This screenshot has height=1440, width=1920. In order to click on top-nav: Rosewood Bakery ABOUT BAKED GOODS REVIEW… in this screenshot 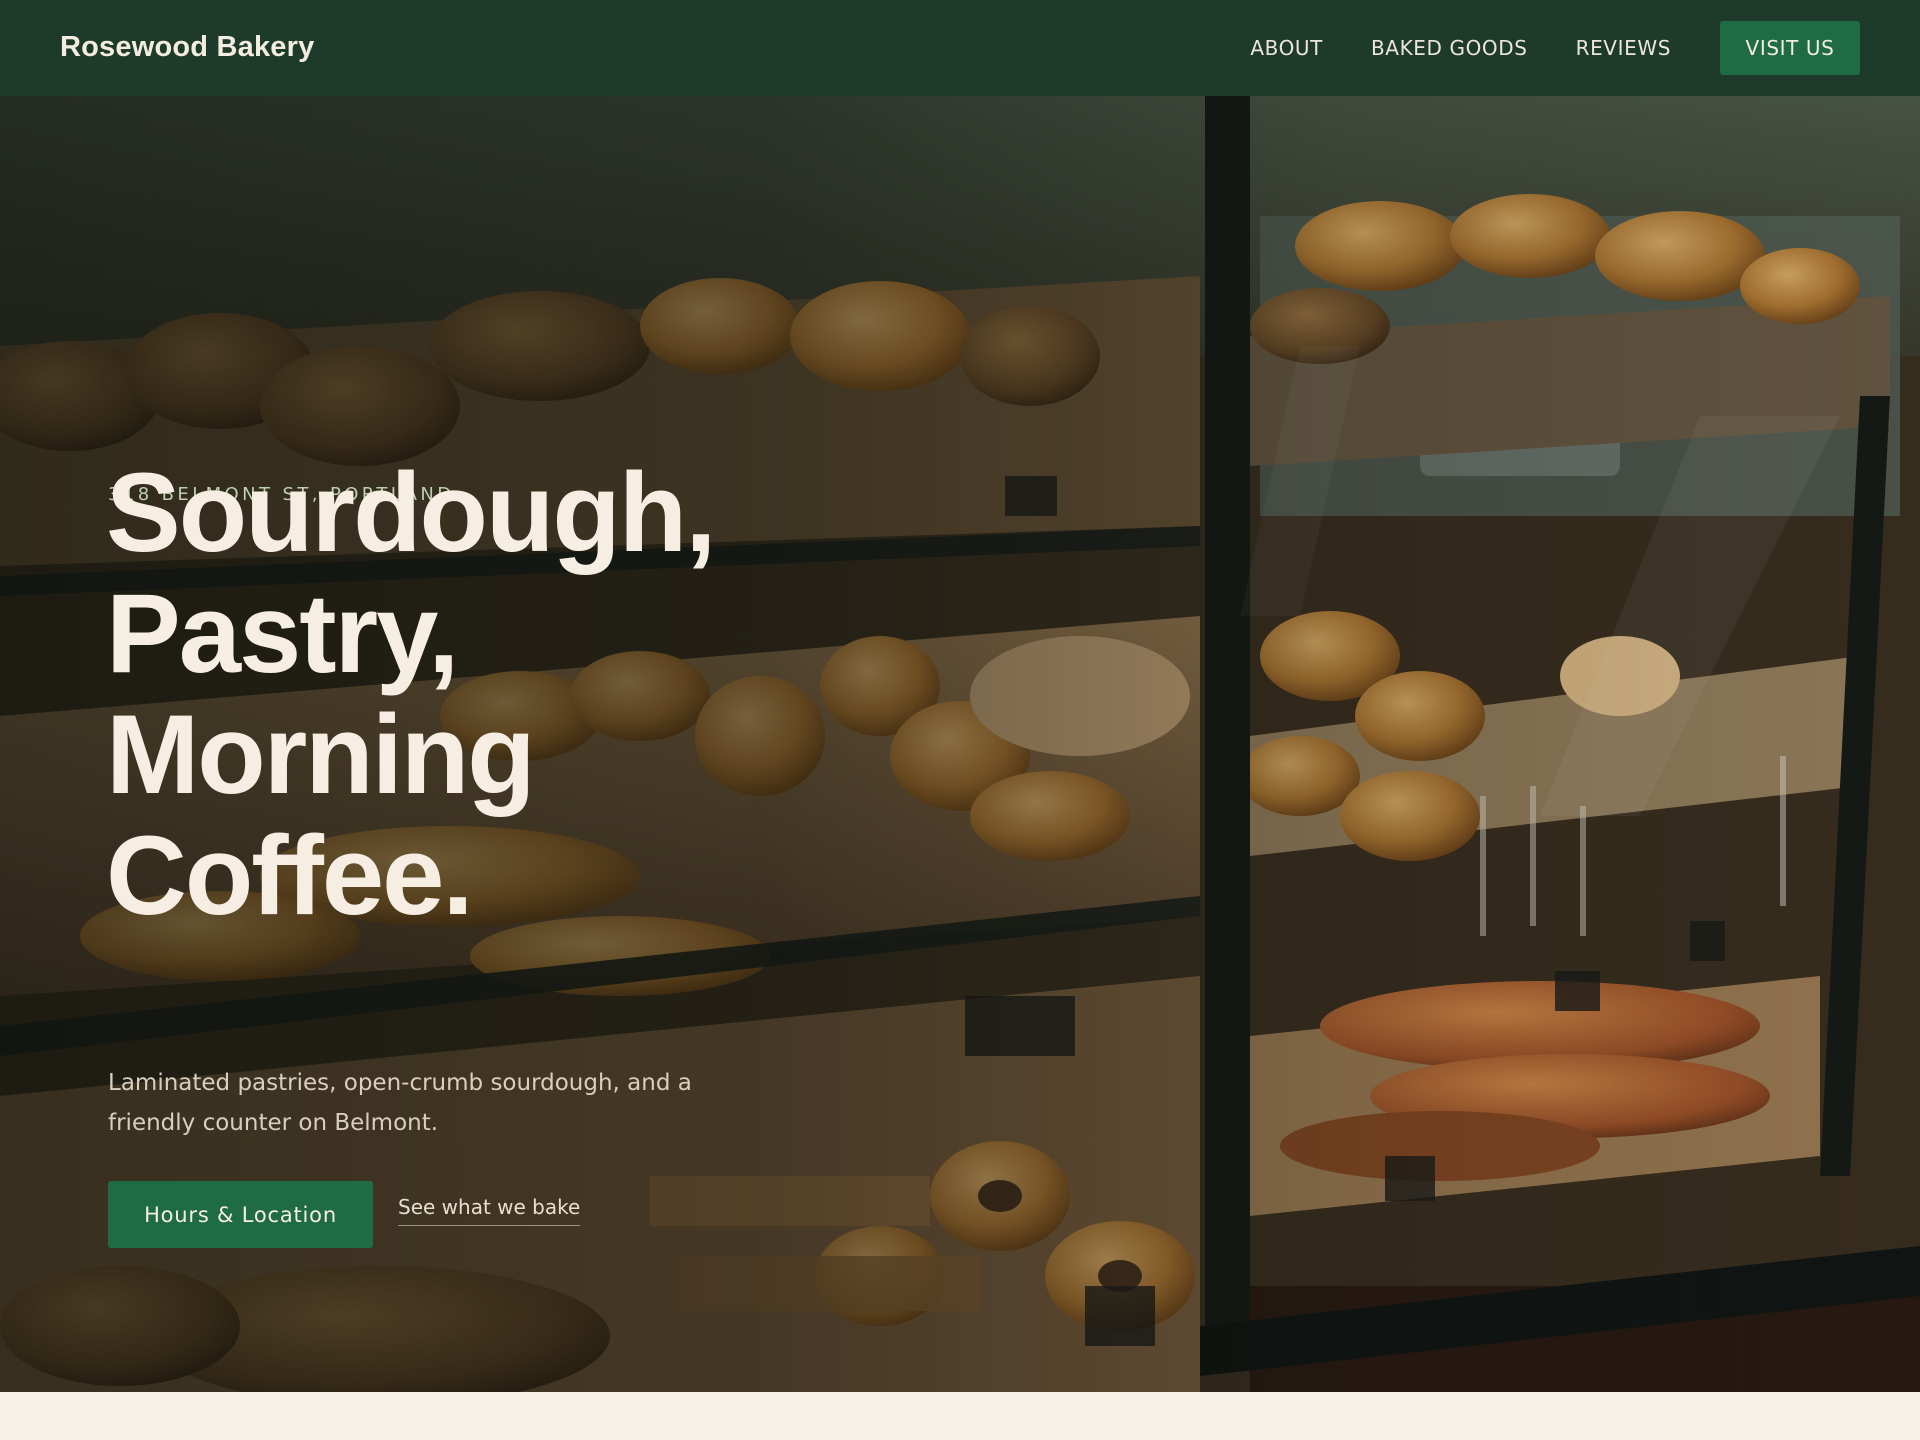, I will do `click(960, 48)`.